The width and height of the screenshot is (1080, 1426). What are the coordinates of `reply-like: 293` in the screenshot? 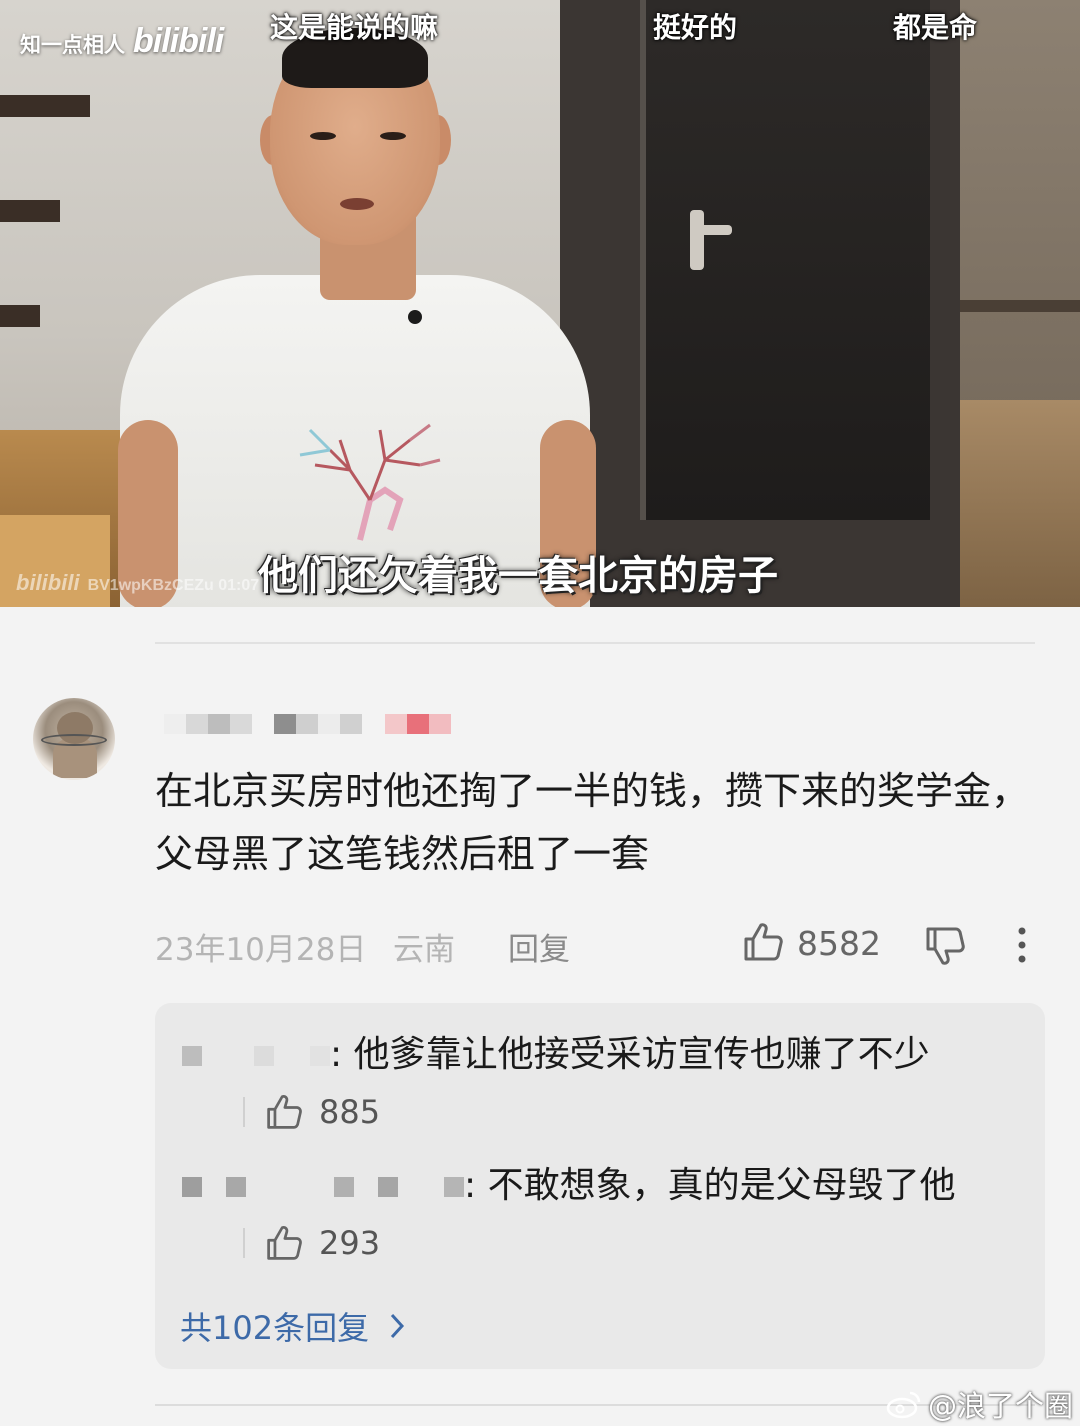 It's located at (311, 1243).